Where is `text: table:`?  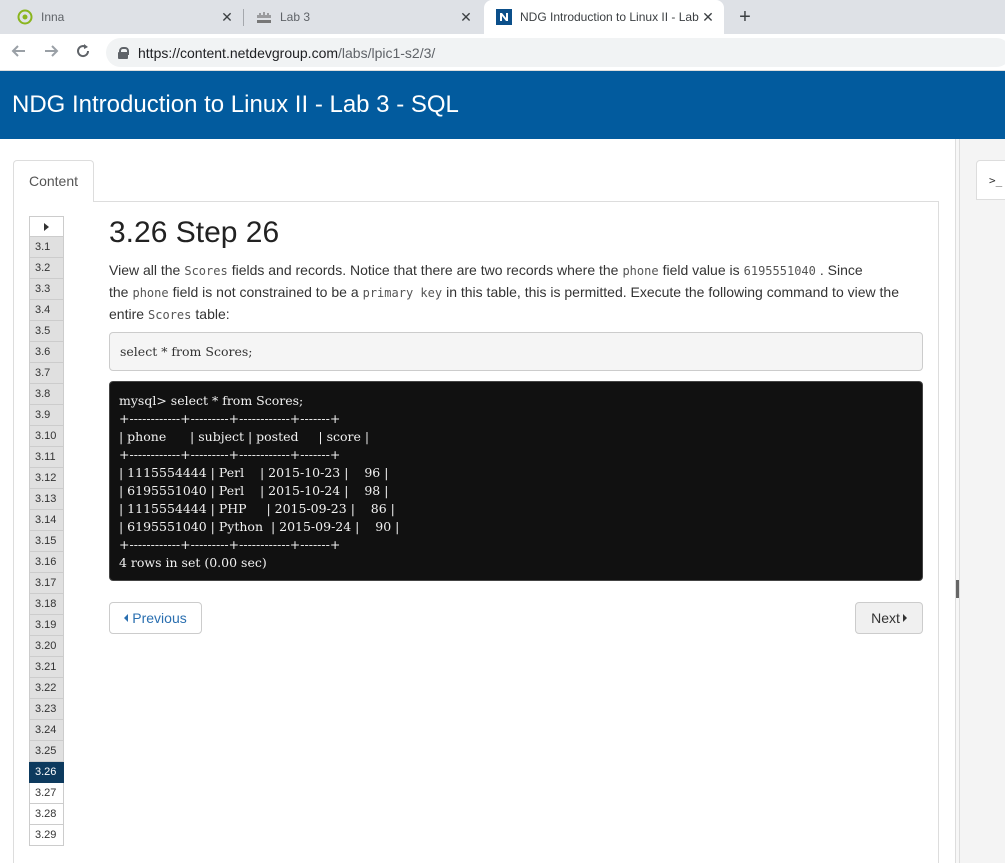
text: table: is located at coordinates (212, 314).